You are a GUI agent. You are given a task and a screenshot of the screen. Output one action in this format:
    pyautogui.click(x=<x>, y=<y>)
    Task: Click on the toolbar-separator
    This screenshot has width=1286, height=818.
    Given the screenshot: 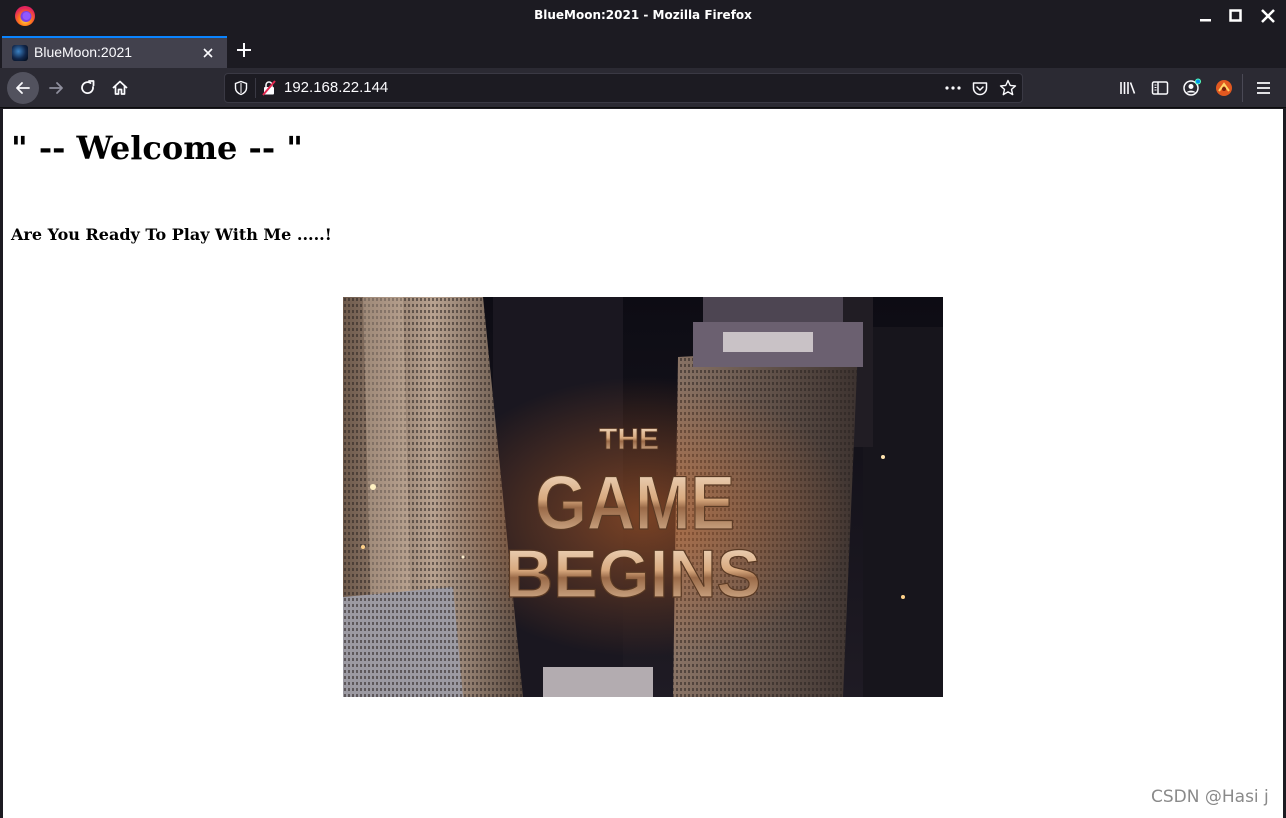 What is the action you would take?
    pyautogui.click(x=1242, y=88)
    